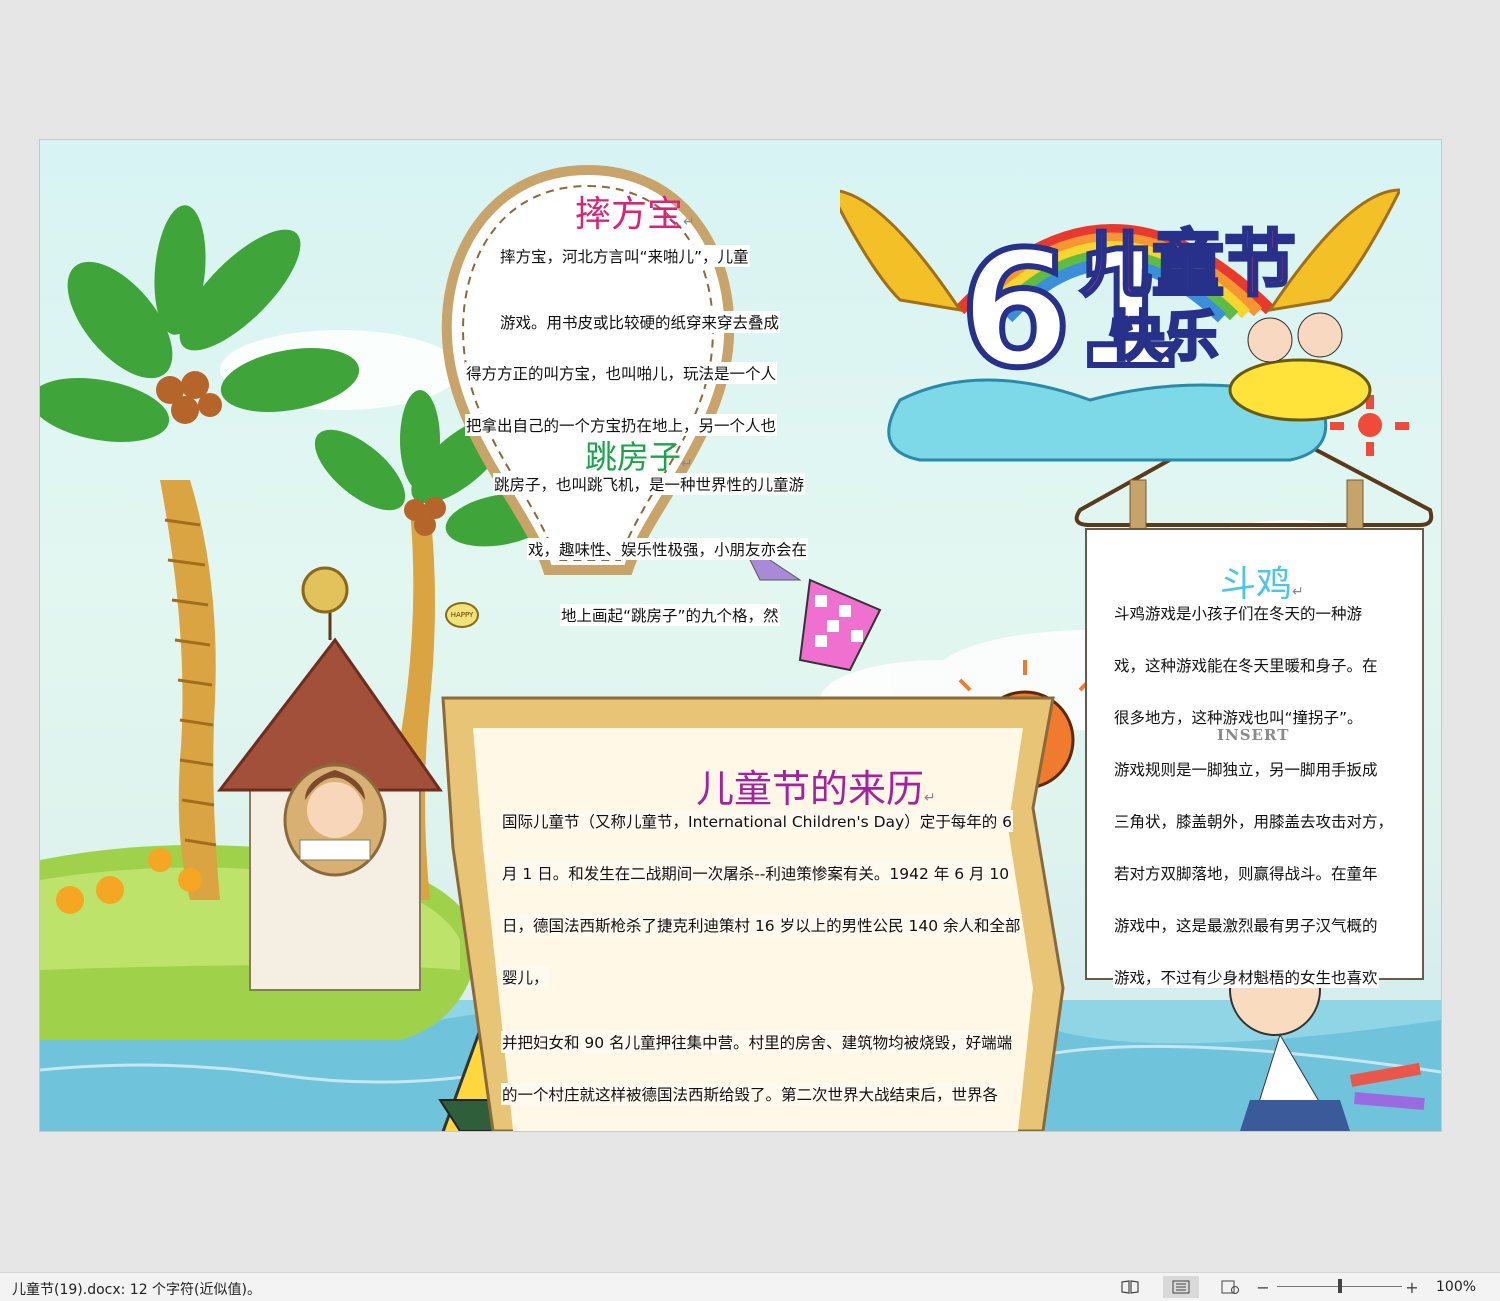 The width and height of the screenshot is (1500, 1301). Describe the element at coordinates (1246, 977) in the screenshot. I see `paragraph-line: 游戏，不过有少身材魁梧的女生也喜欢` at that location.